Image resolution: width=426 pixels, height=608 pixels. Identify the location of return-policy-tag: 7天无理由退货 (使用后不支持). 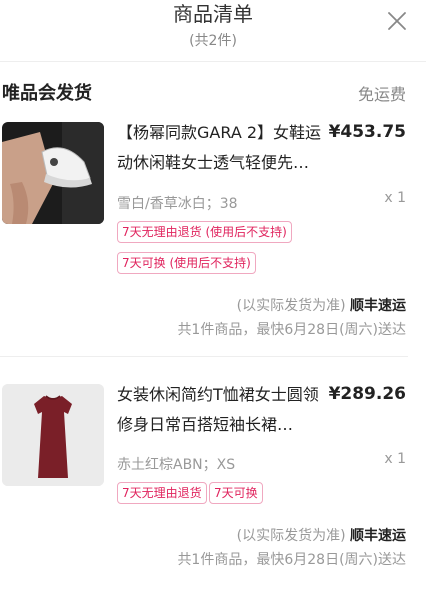
(204, 232).